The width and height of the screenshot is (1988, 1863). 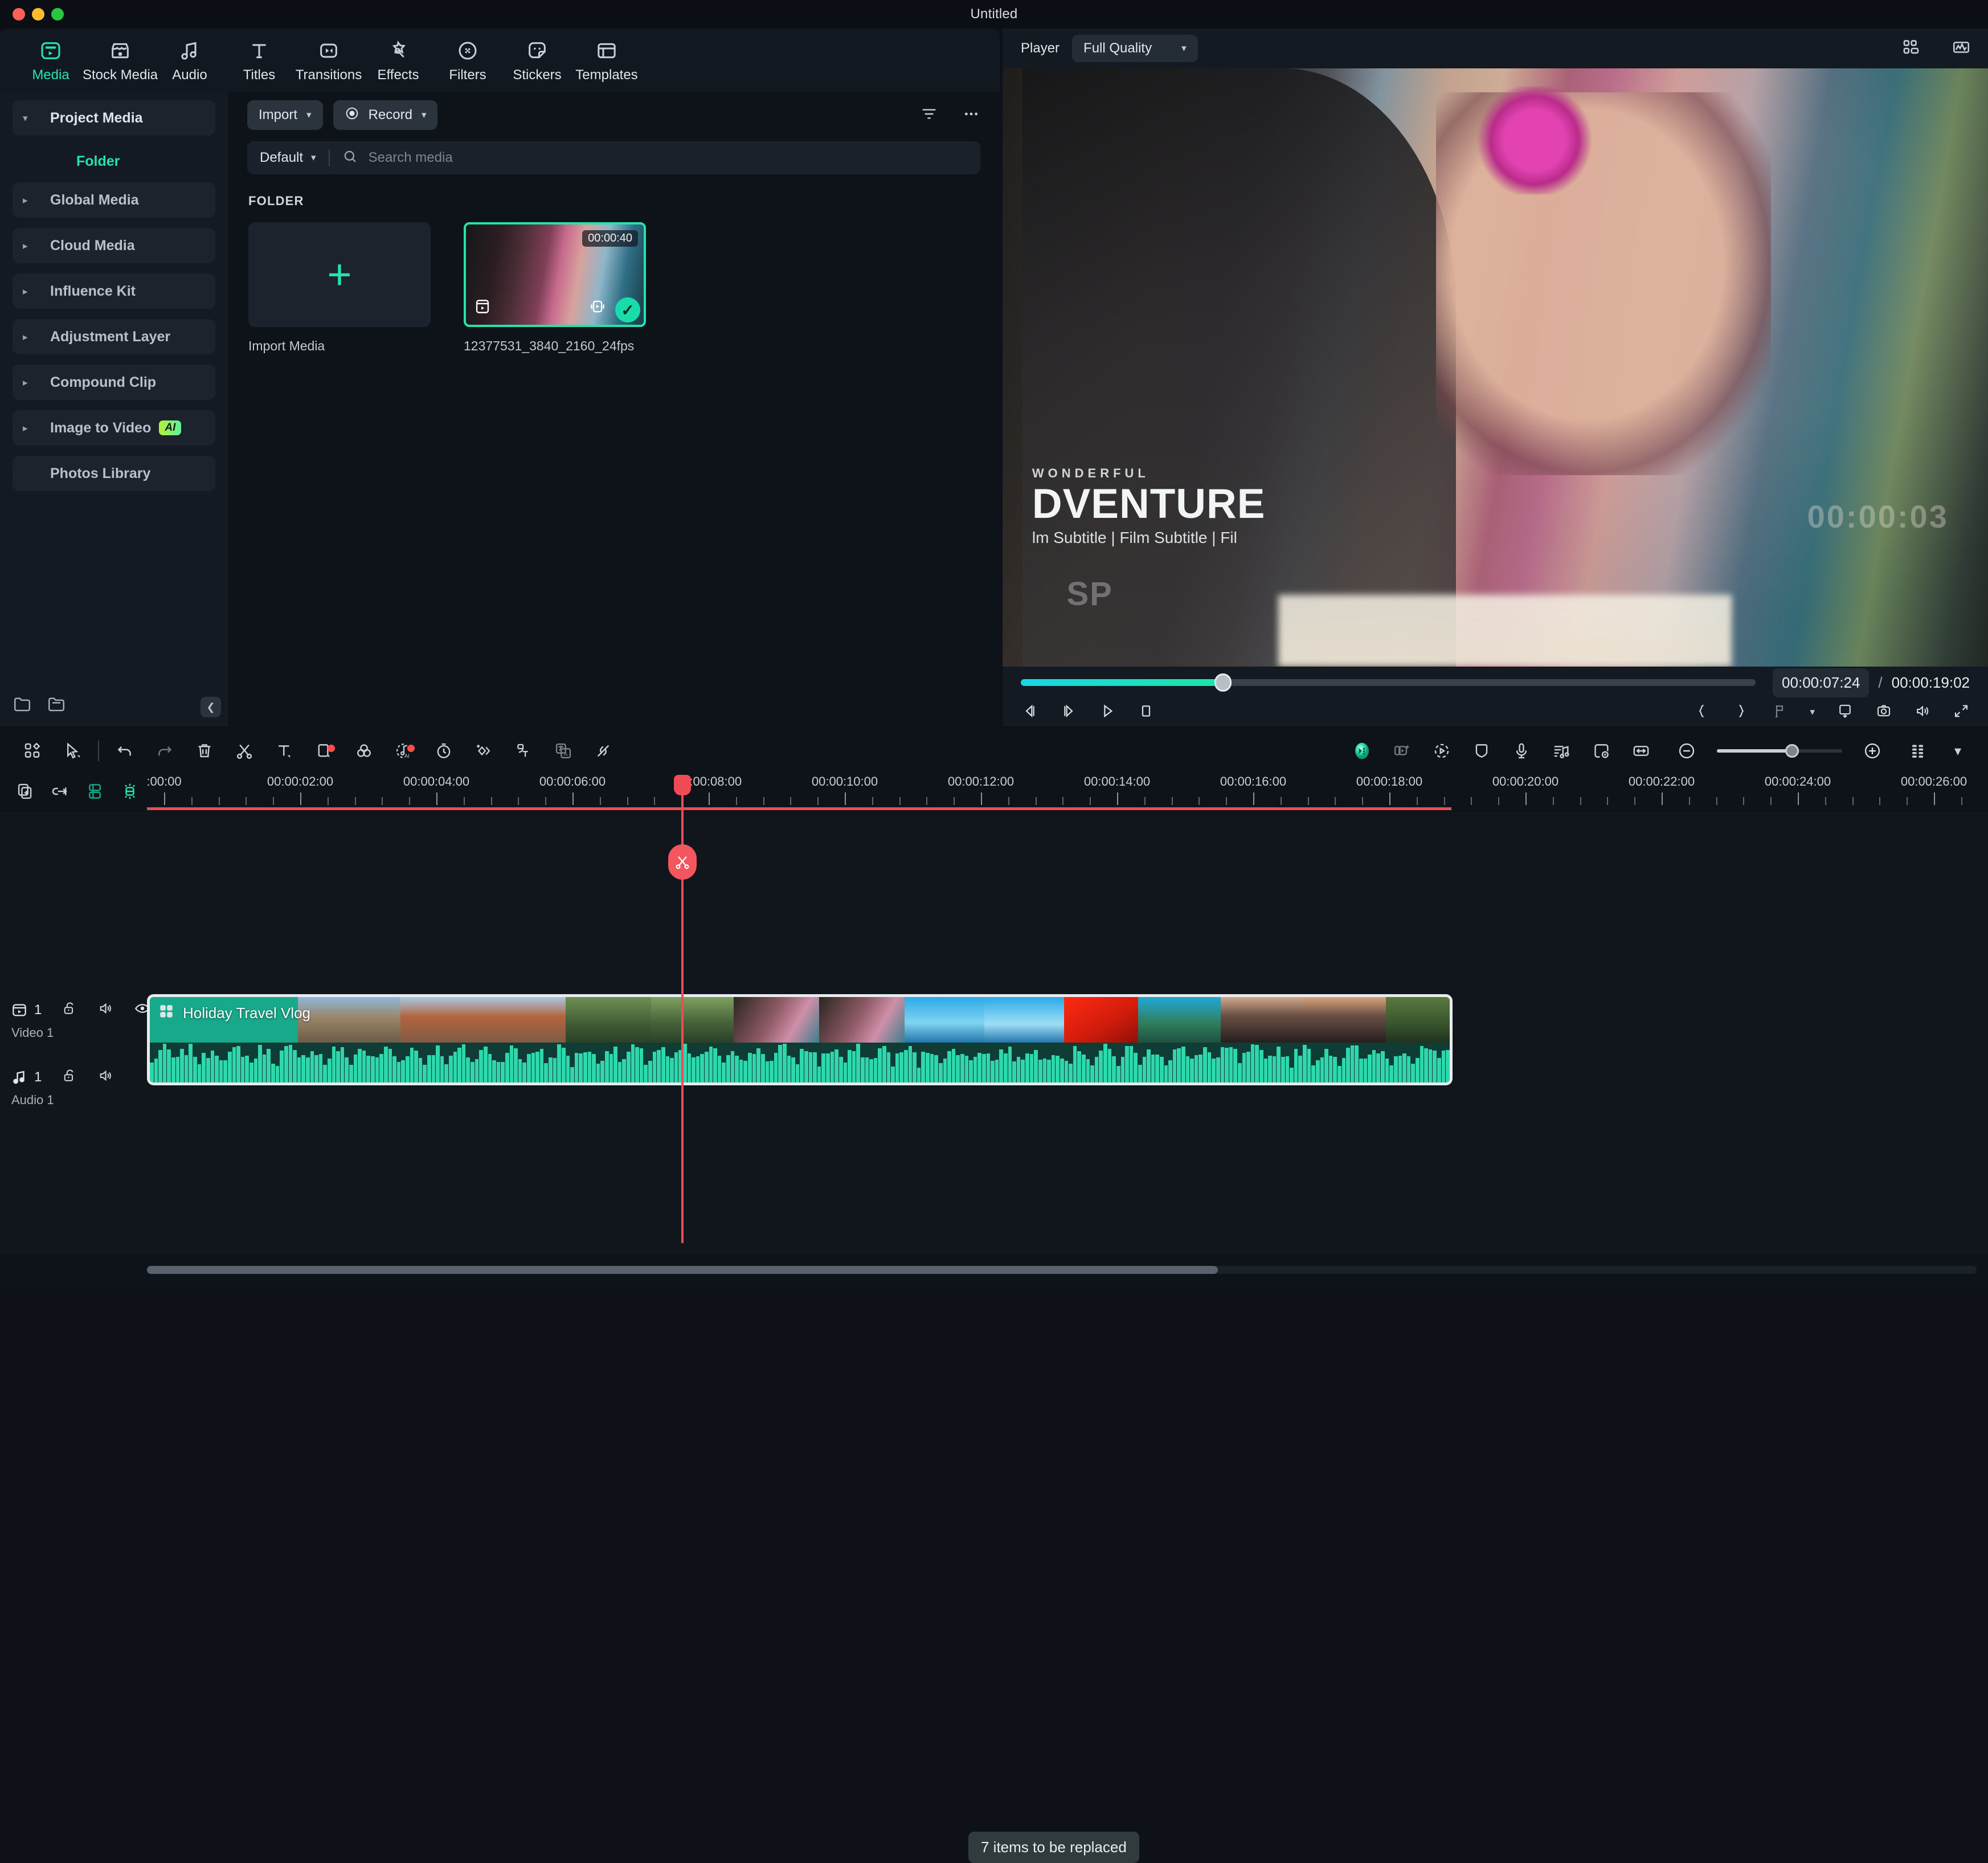 I want to click on stopwatch-icon, so click(x=444, y=751).